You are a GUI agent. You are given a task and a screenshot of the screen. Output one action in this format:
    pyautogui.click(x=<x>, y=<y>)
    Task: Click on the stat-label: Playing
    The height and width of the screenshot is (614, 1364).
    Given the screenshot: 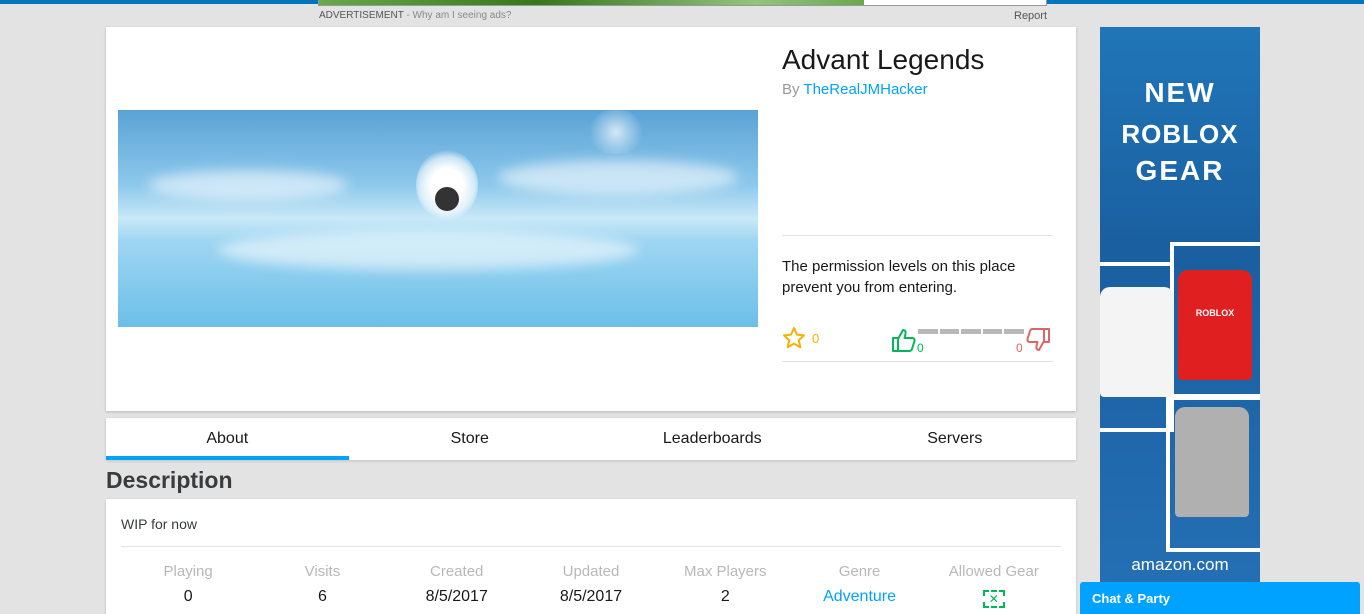 What is the action you would take?
    pyautogui.click(x=188, y=571)
    